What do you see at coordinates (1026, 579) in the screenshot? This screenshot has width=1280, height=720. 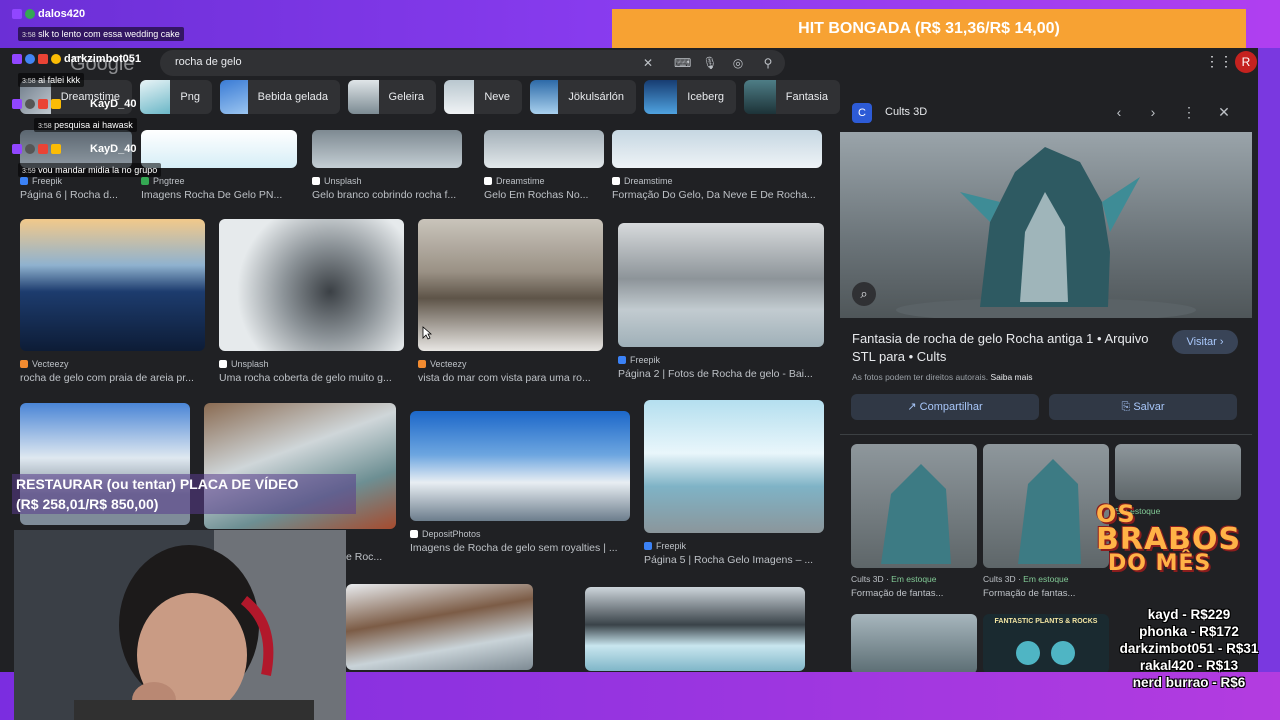 I see `related-source: Cults 3D · Em estoque` at bounding box center [1026, 579].